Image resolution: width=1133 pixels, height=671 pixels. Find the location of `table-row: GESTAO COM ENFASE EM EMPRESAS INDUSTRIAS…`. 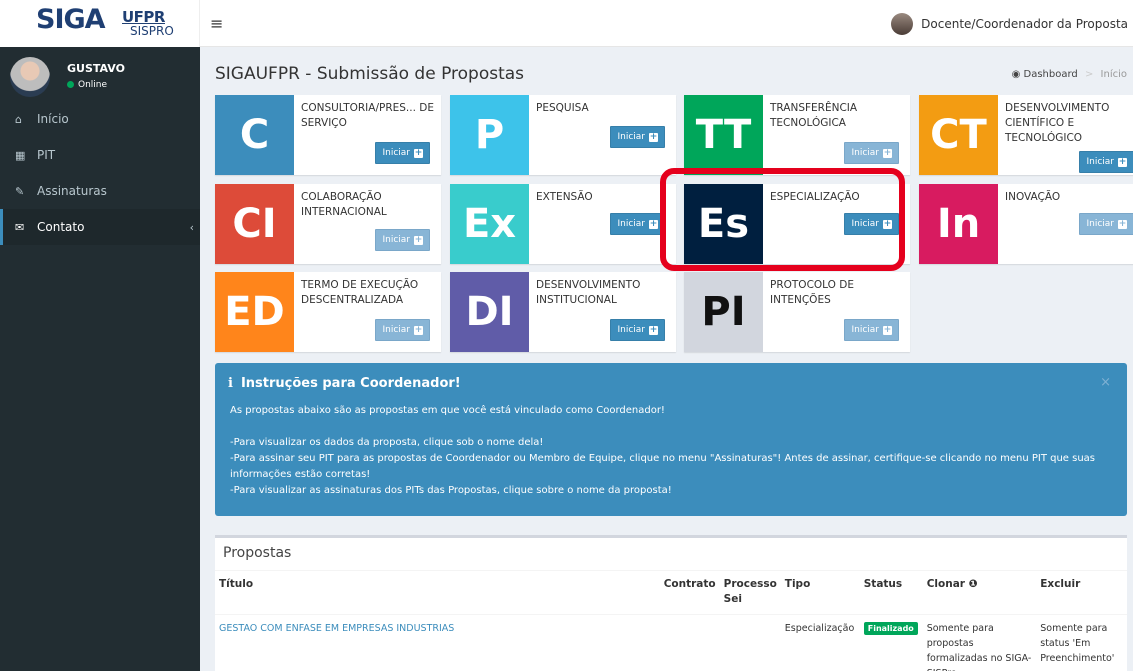

table-row: GESTAO COM ENFASE EM EMPRESAS INDUSTRIAS… is located at coordinates (671, 642).